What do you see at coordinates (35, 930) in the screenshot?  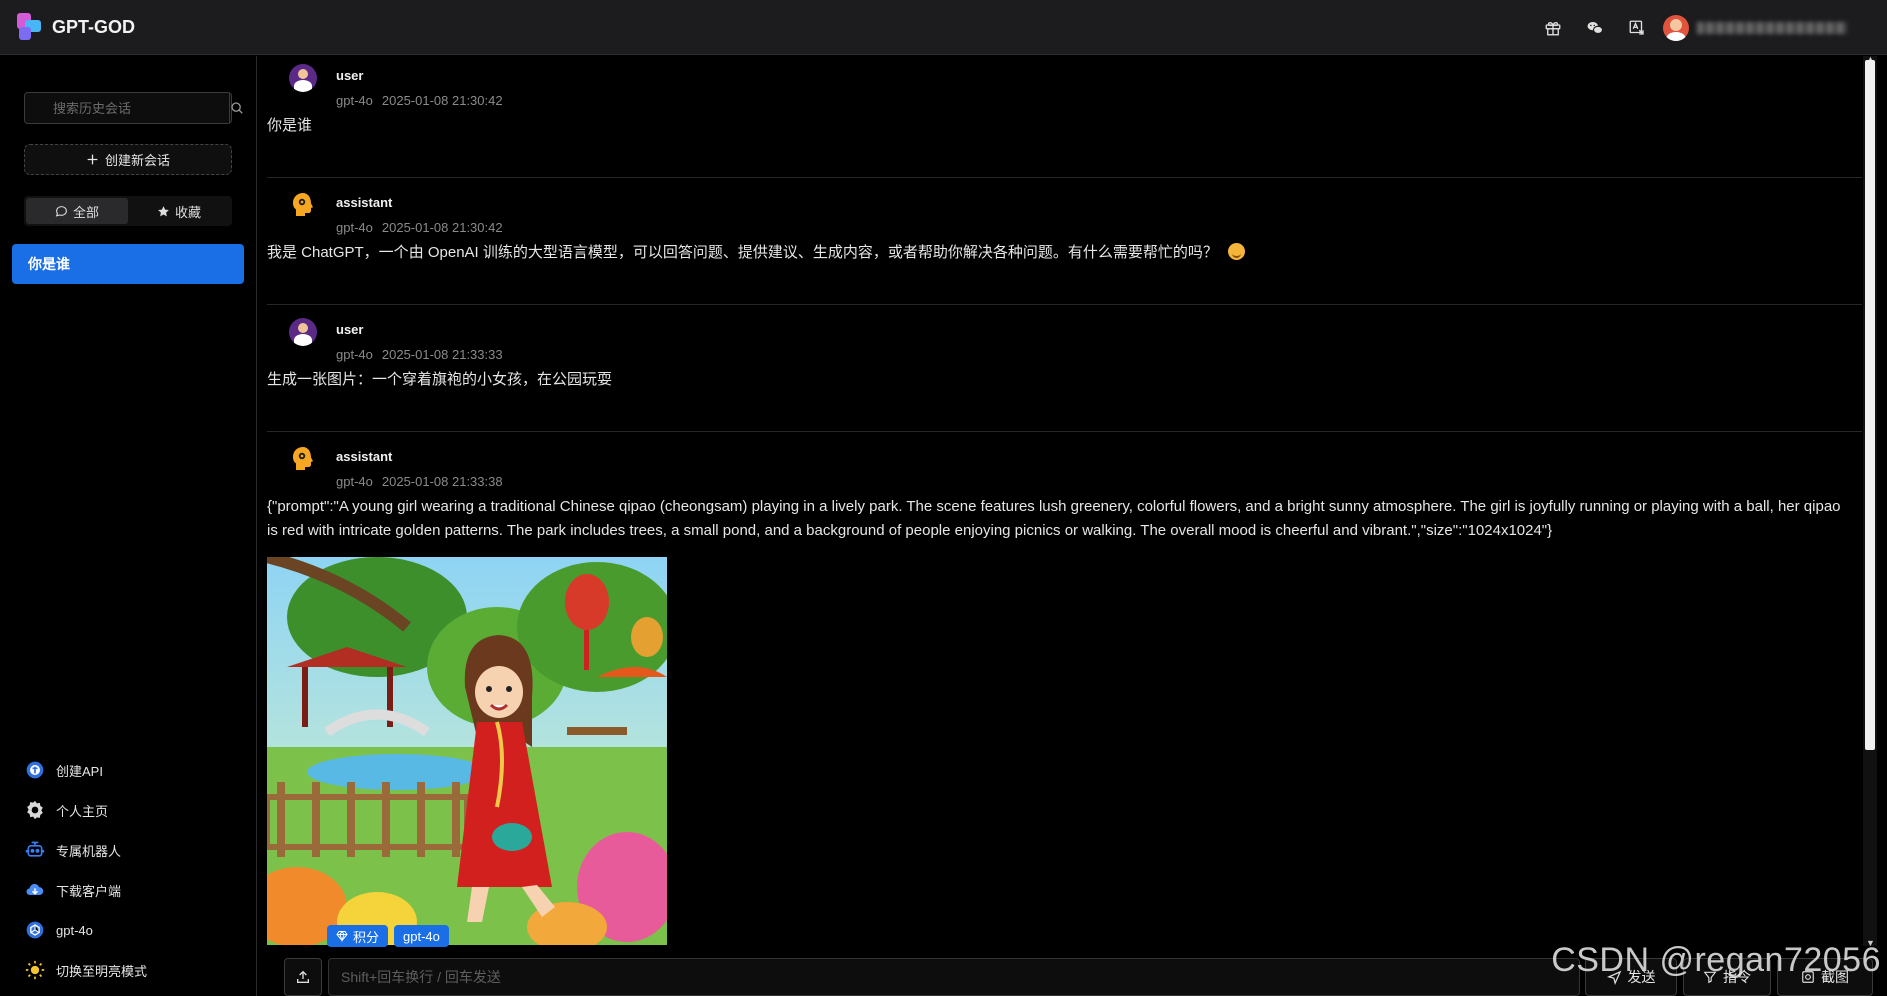 I see `openai-icon` at bounding box center [35, 930].